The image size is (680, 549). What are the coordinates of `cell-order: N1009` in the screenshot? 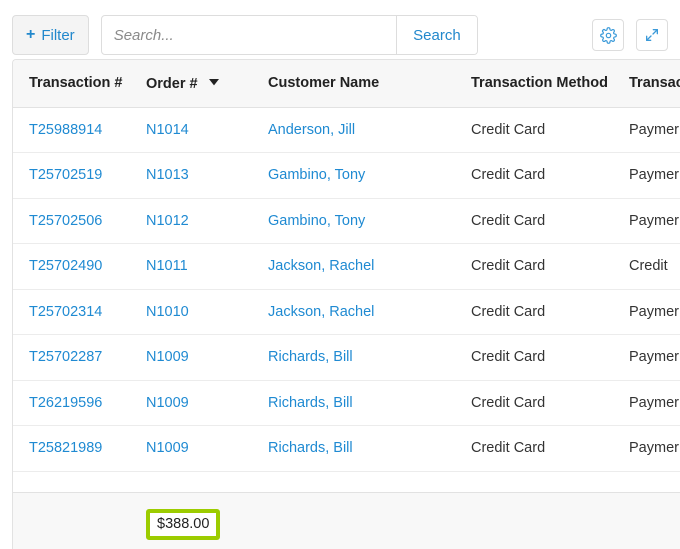 It's located at (207, 403).